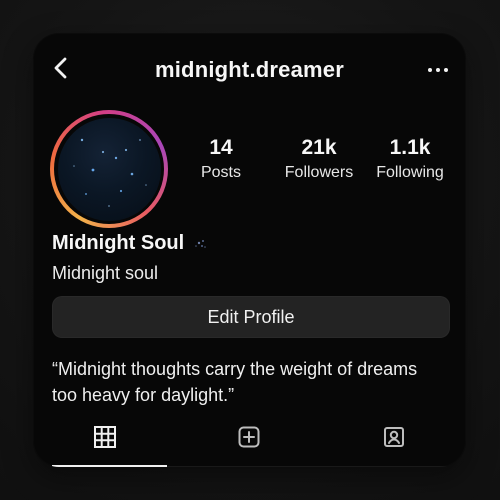  Describe the element at coordinates (220, 172) in the screenshot. I see `posts-label: Posts` at that location.